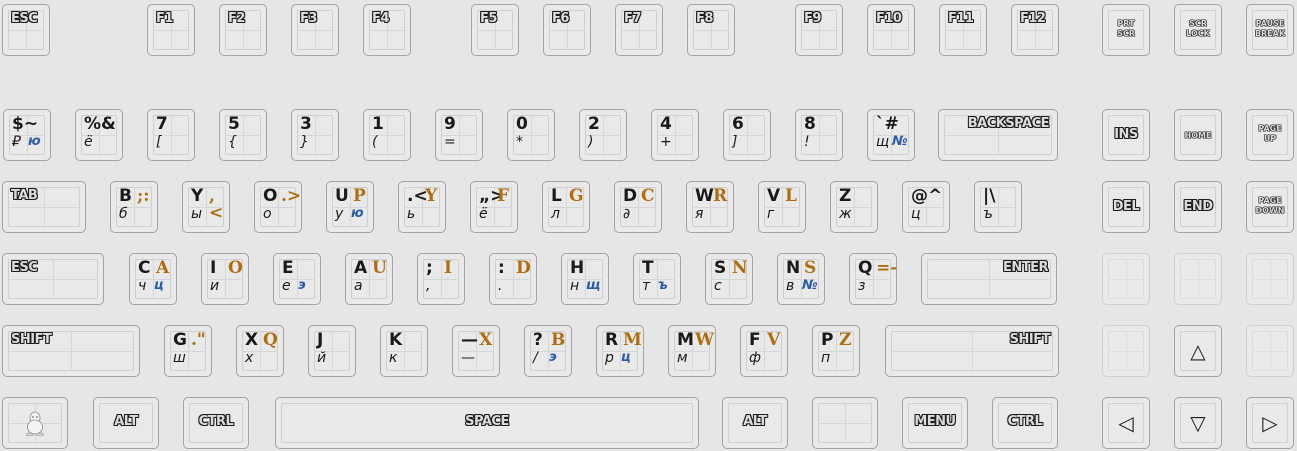 This screenshot has width=1297, height=451. What do you see at coordinates (1270, 207) in the screenshot?
I see `key-page-down: PAGE DOWN` at bounding box center [1270, 207].